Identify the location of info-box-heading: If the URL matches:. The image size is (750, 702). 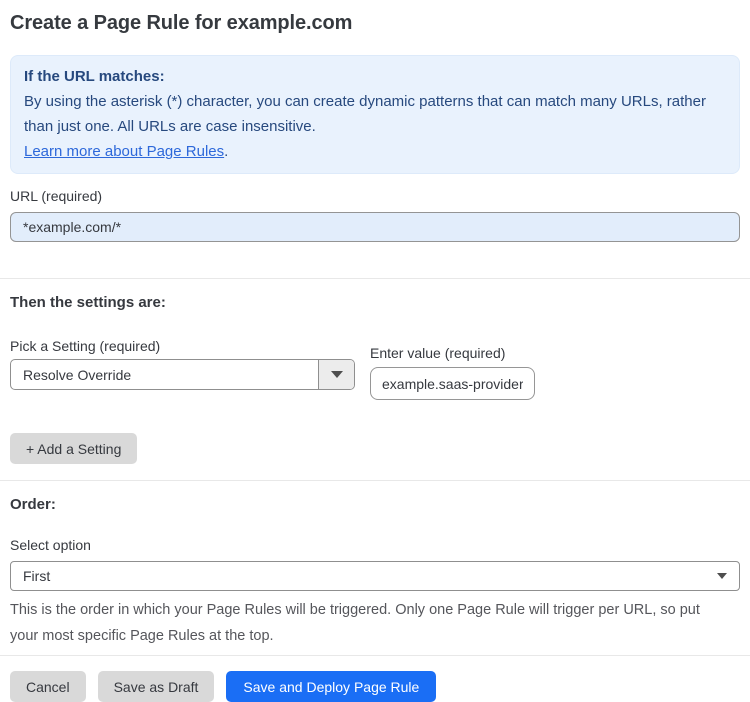
(94, 76).